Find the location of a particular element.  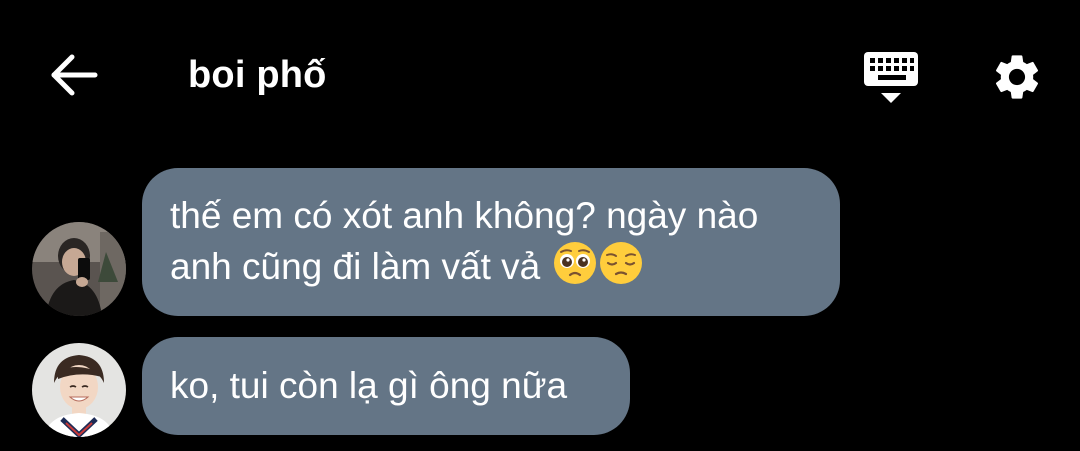

message-bubble: ko, tui còn lạ gì ông nữa is located at coordinates (386, 386).